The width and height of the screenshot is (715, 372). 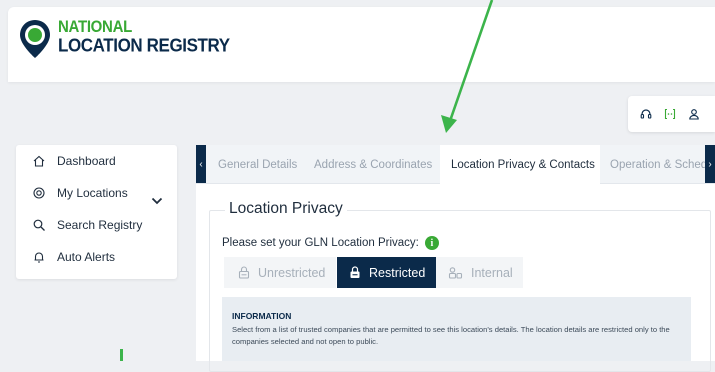 I want to click on info-icon: i, so click(x=431, y=243).